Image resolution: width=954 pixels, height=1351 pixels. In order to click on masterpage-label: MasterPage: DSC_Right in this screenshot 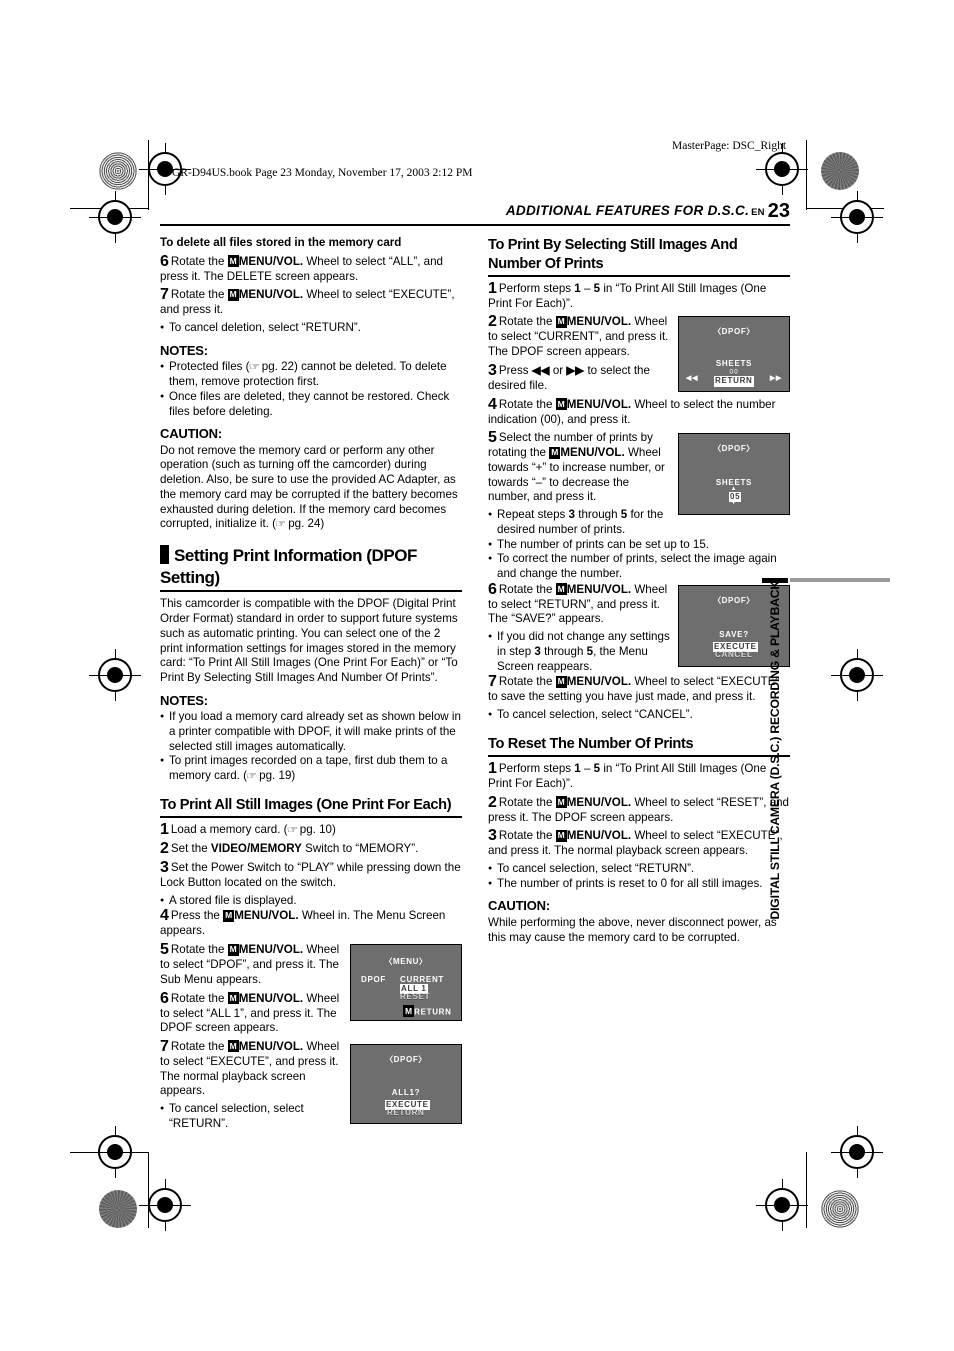, I will do `click(729, 146)`.